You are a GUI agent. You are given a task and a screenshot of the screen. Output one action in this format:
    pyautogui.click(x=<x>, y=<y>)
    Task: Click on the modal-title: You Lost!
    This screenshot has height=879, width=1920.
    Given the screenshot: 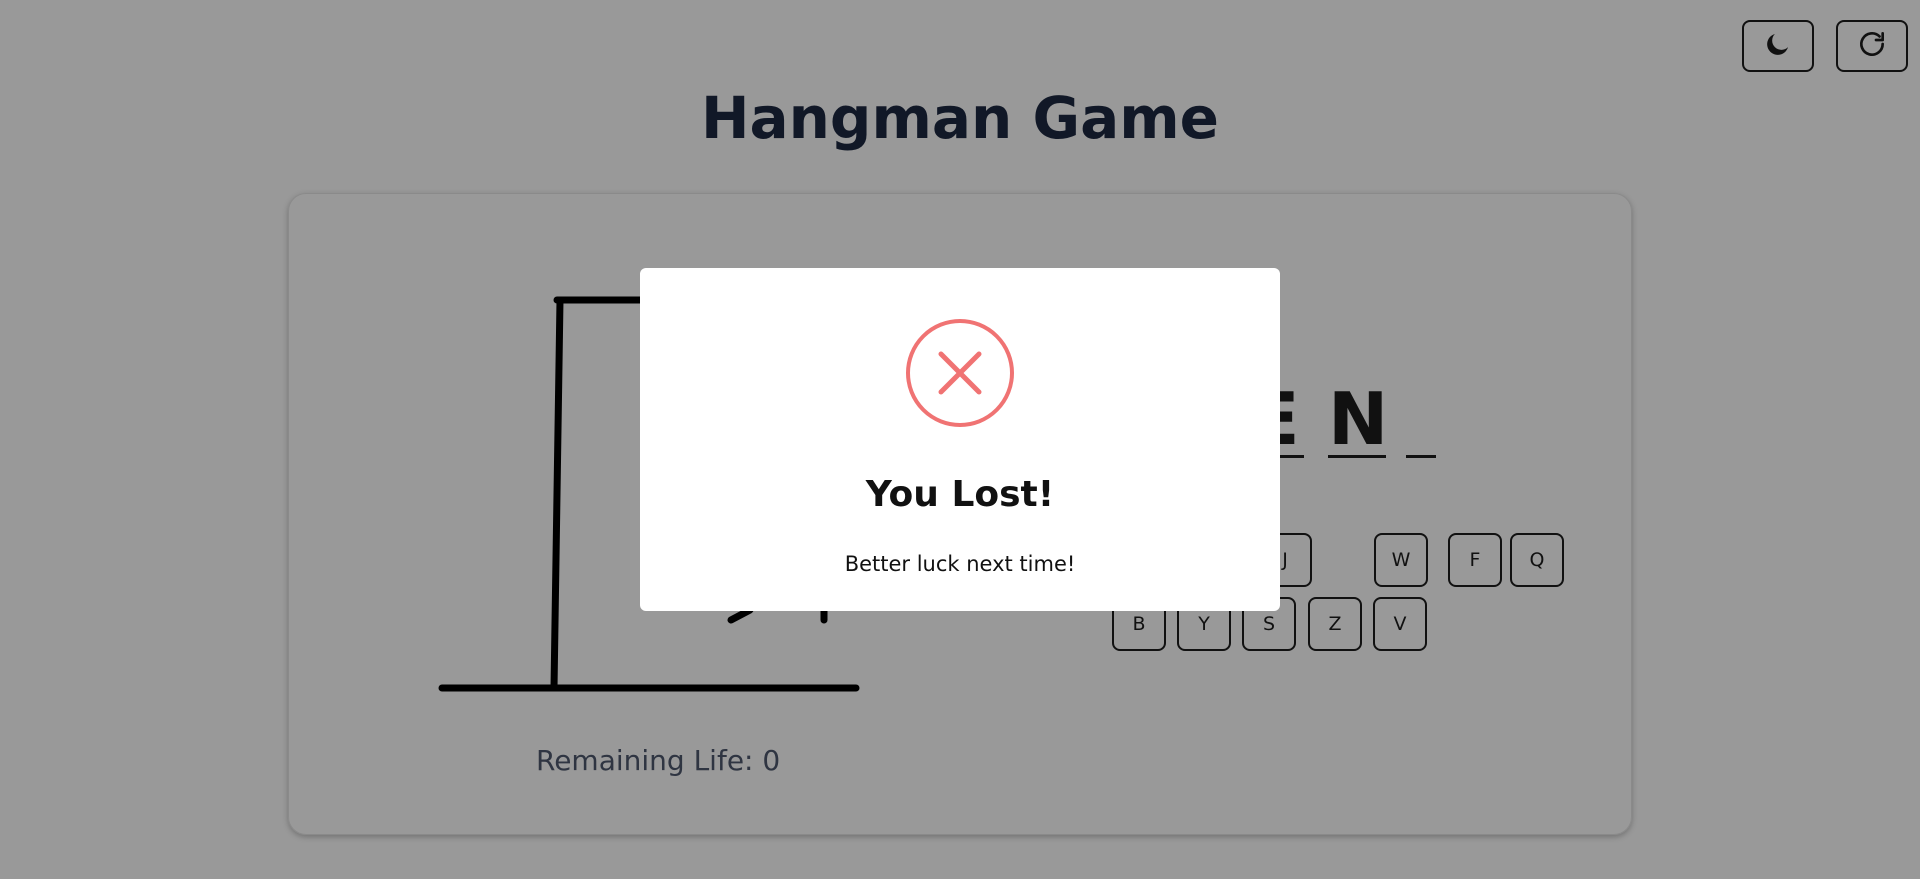 What is the action you would take?
    pyautogui.click(x=960, y=494)
    